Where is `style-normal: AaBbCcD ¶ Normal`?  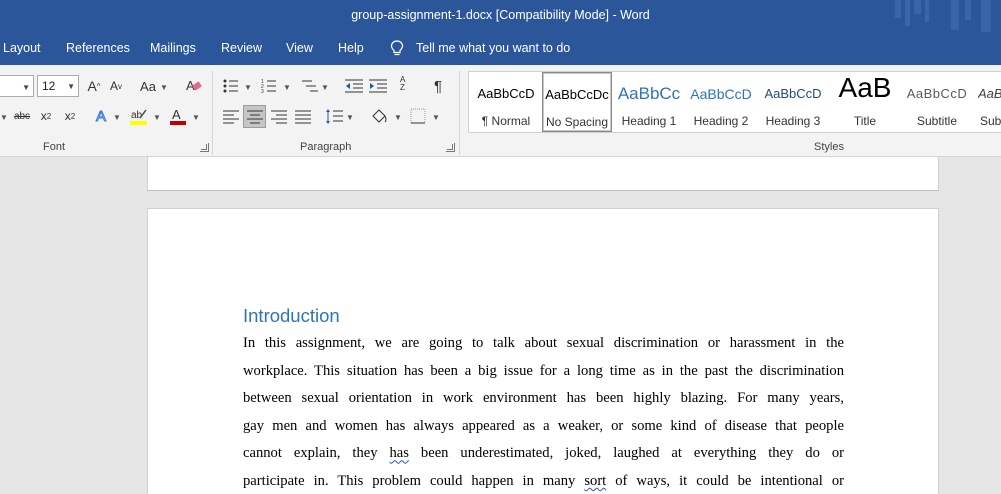
style-normal: AaBbCcD ¶ Normal is located at coordinates (506, 102).